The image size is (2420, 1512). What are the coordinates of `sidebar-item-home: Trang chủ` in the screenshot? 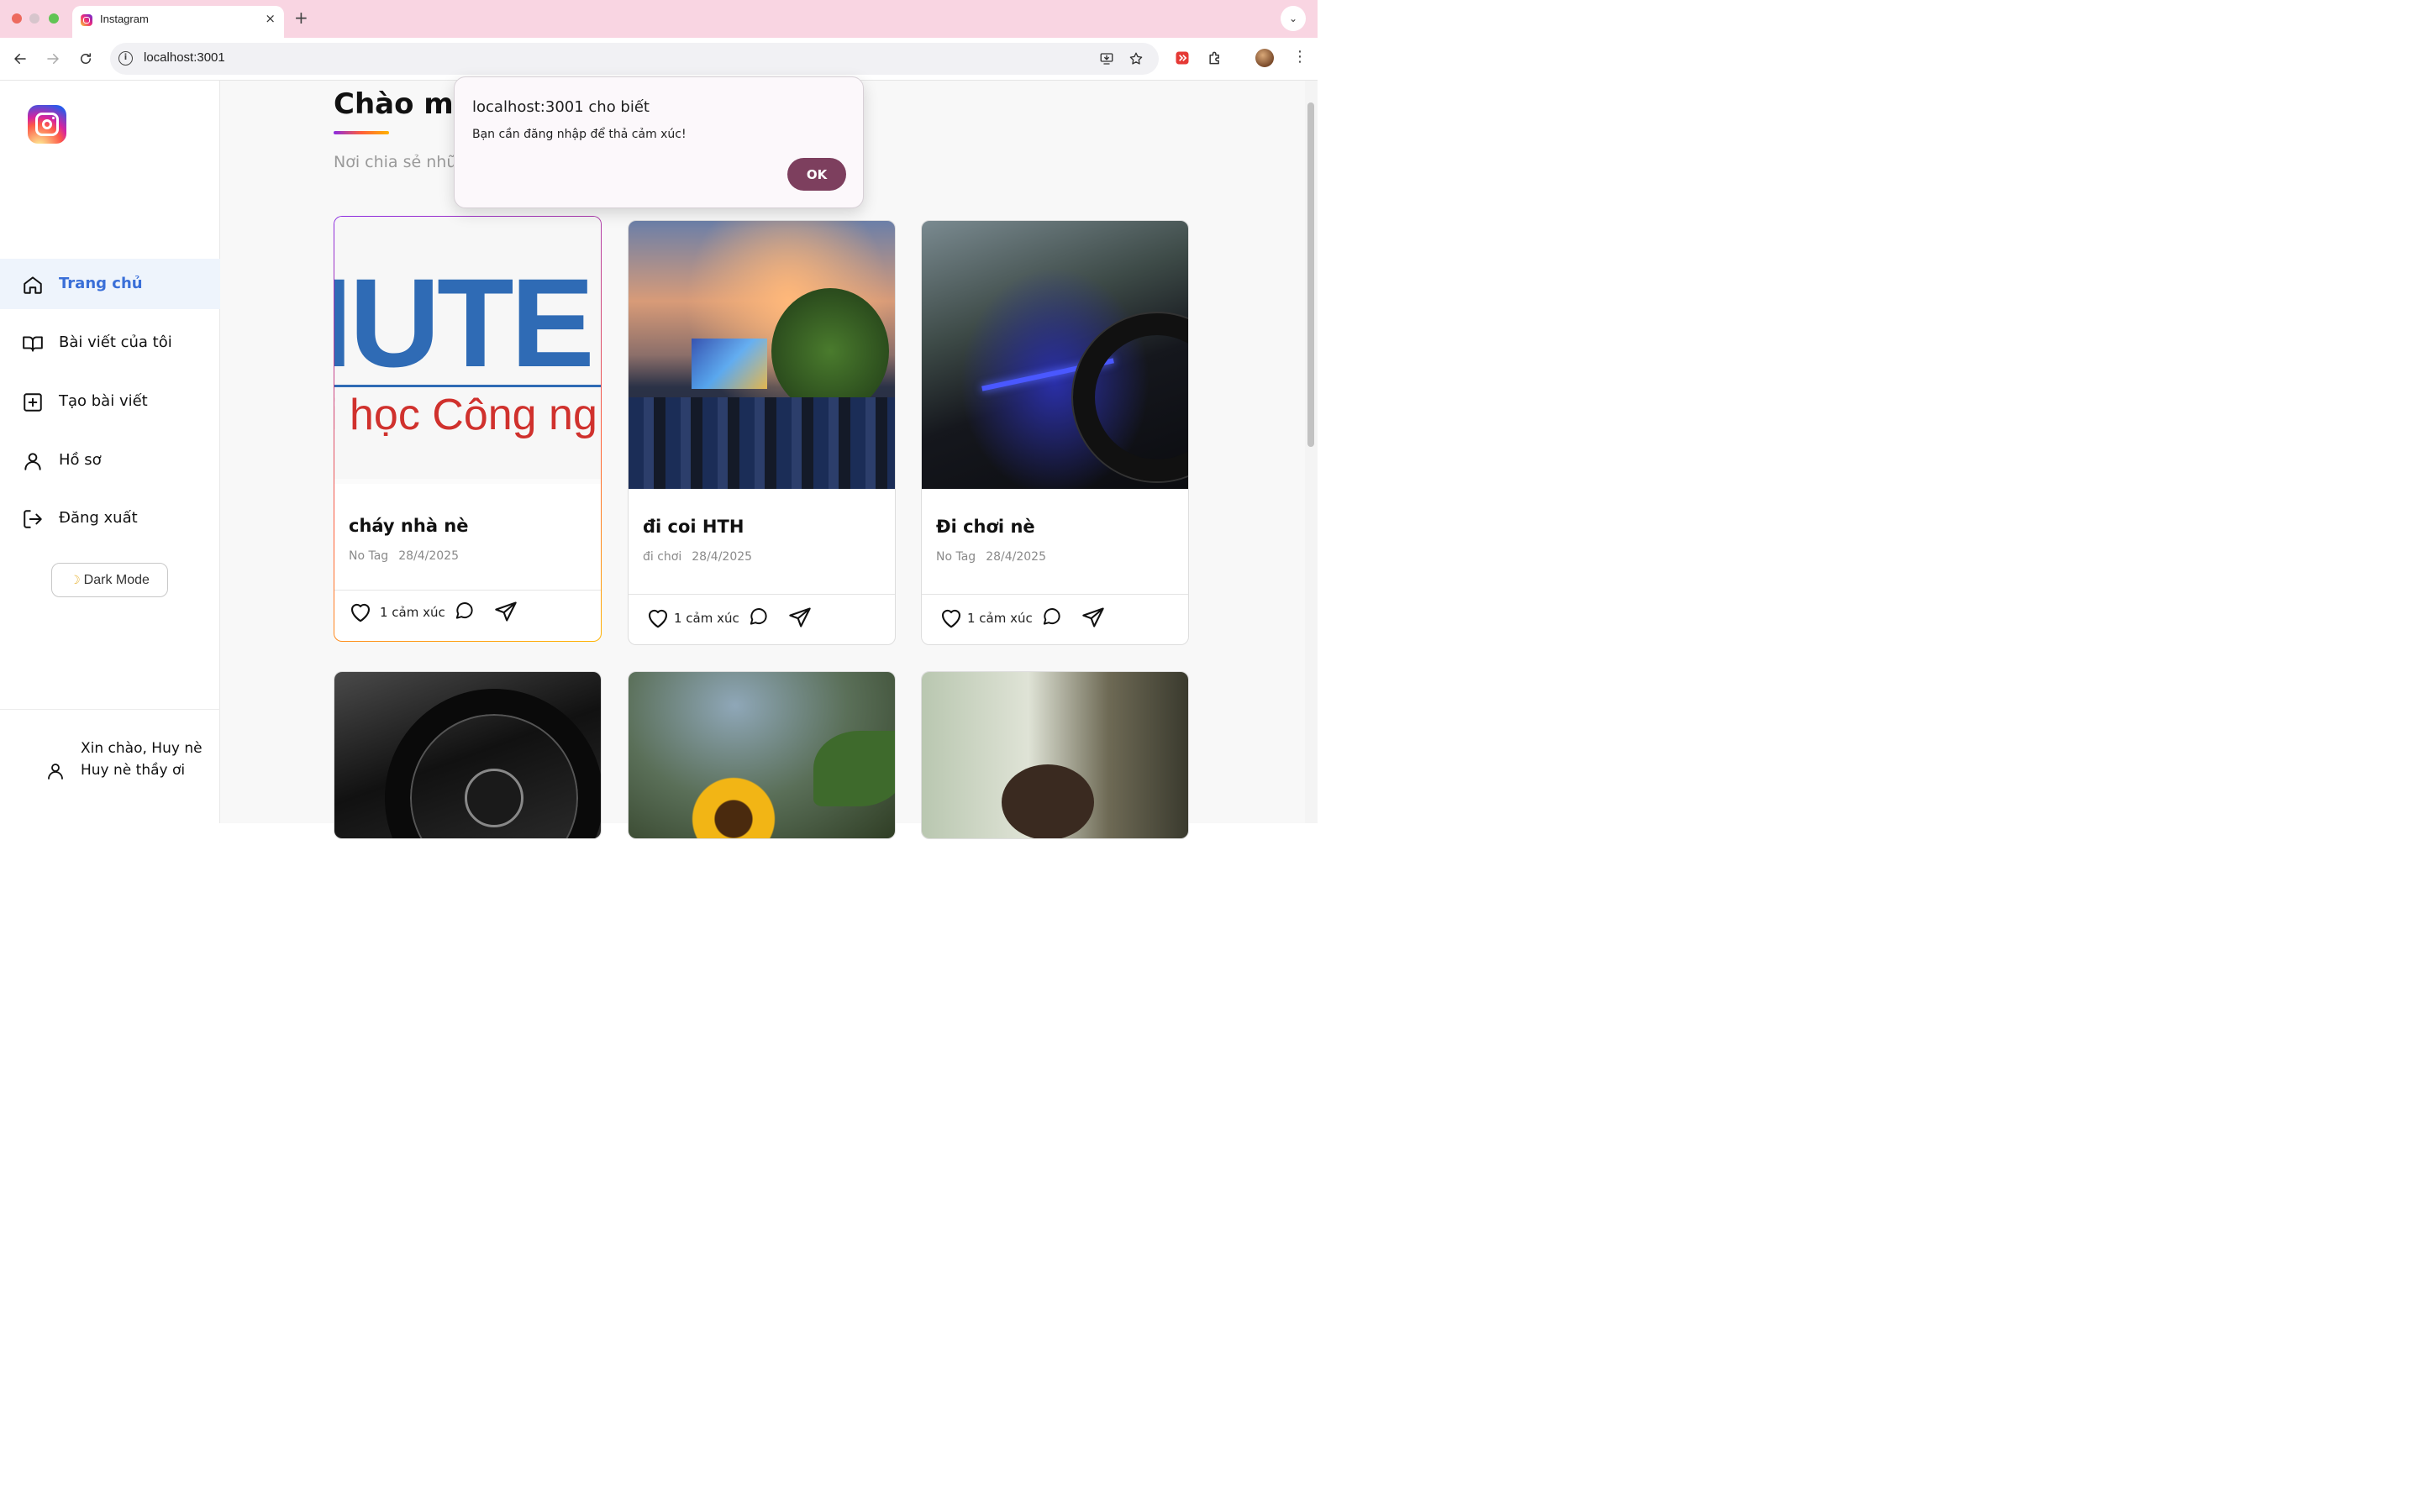 It's located at (110, 284).